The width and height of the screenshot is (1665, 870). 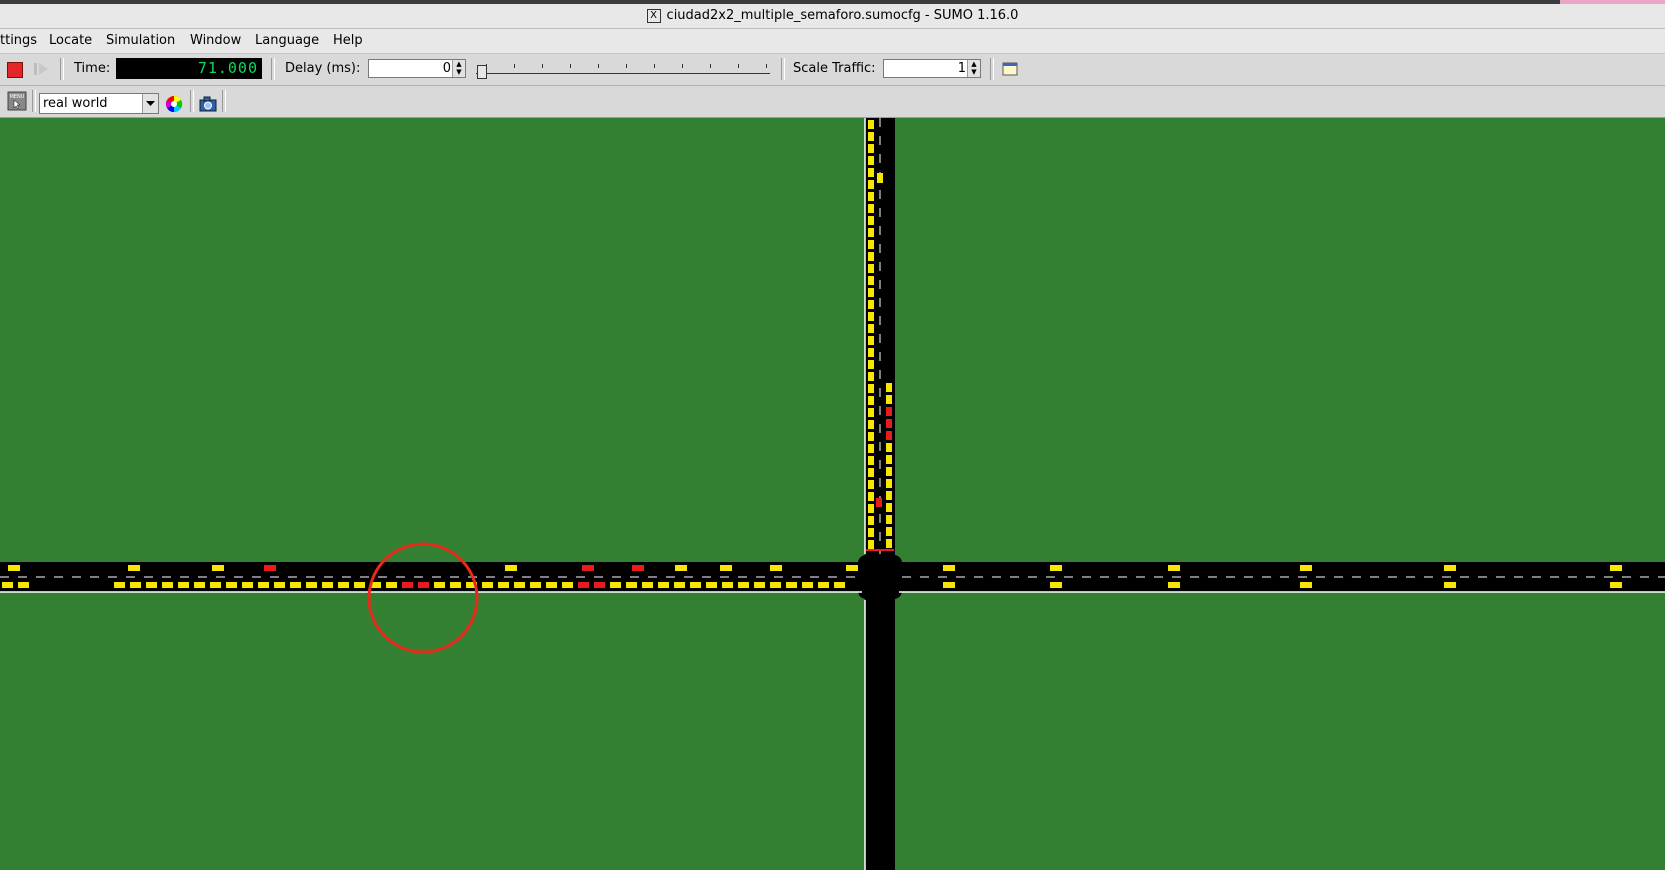 I want to click on color-scheme-select: real world, so click(x=99, y=103).